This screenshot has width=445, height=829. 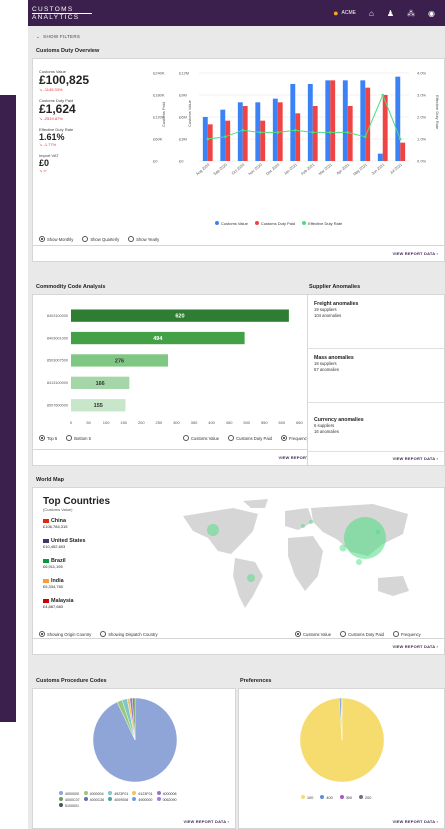 What do you see at coordinates (123, 422) in the screenshot?
I see `x-tick-label: 150` at bounding box center [123, 422].